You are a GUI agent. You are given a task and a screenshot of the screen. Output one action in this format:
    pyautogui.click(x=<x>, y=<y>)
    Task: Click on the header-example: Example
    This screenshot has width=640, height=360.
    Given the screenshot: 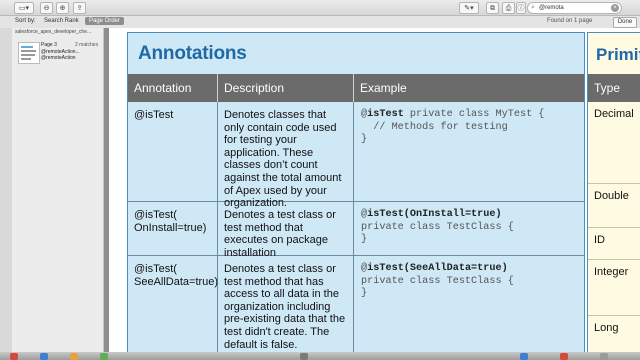 What is the action you would take?
    pyautogui.click(x=469, y=88)
    